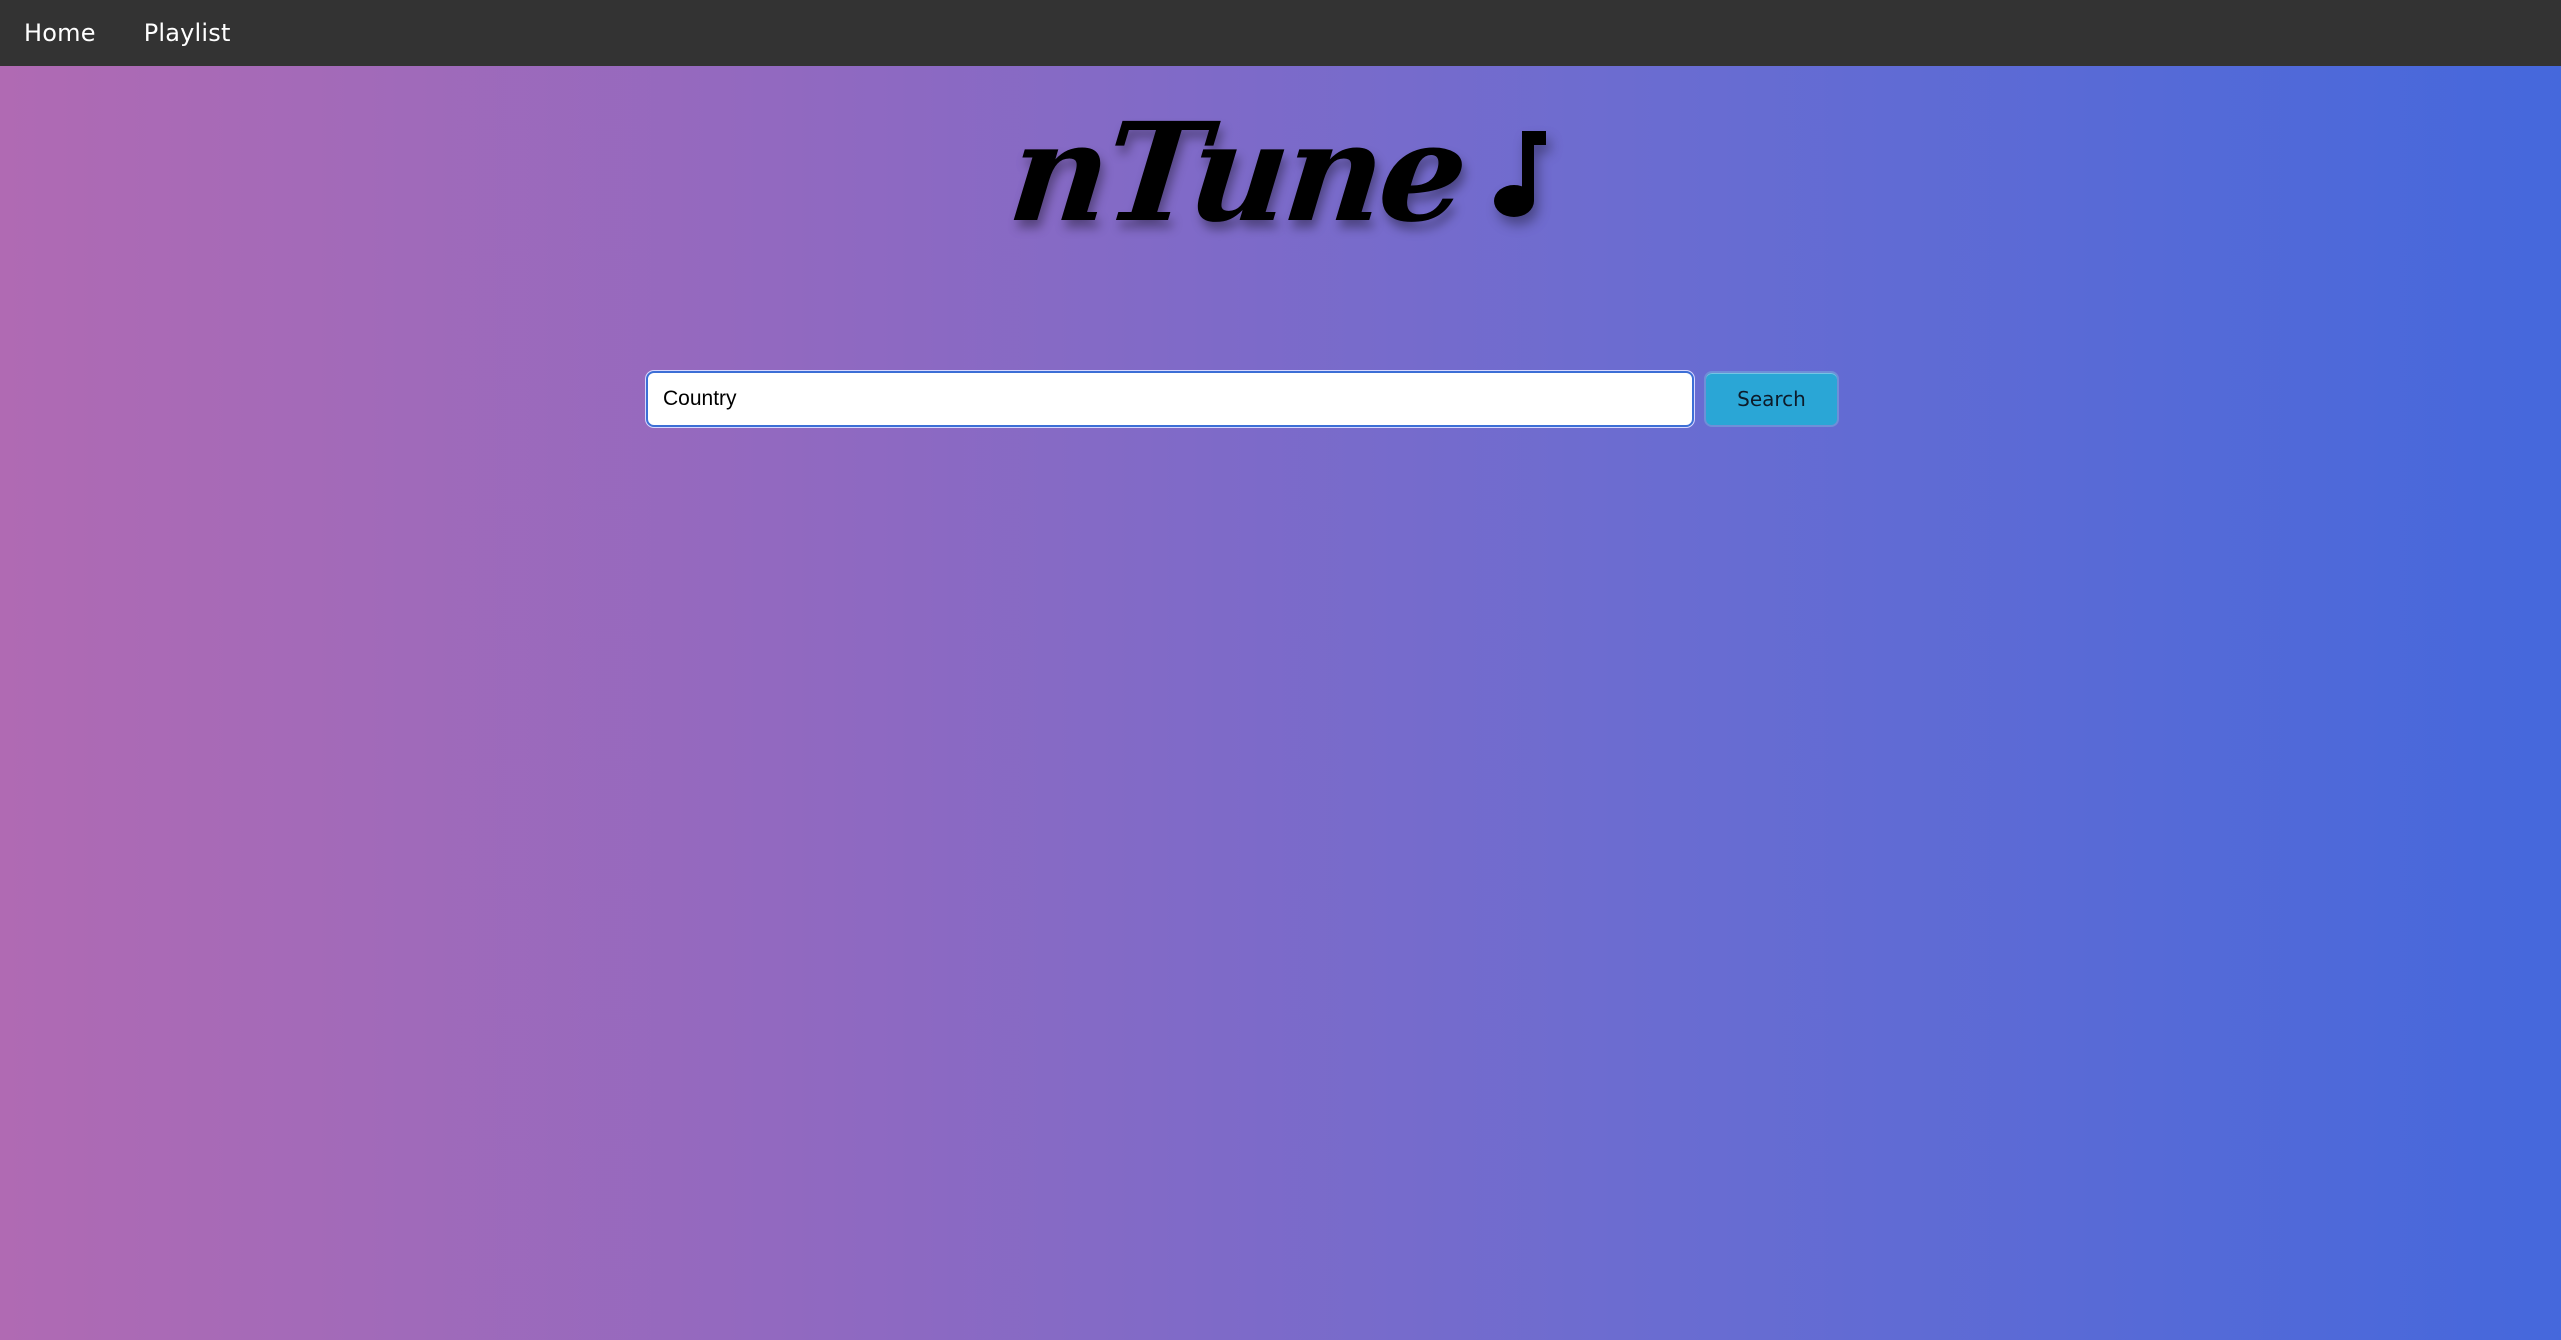 The width and height of the screenshot is (2561, 1340). I want to click on app-logo: nTune, so click(1280, 173).